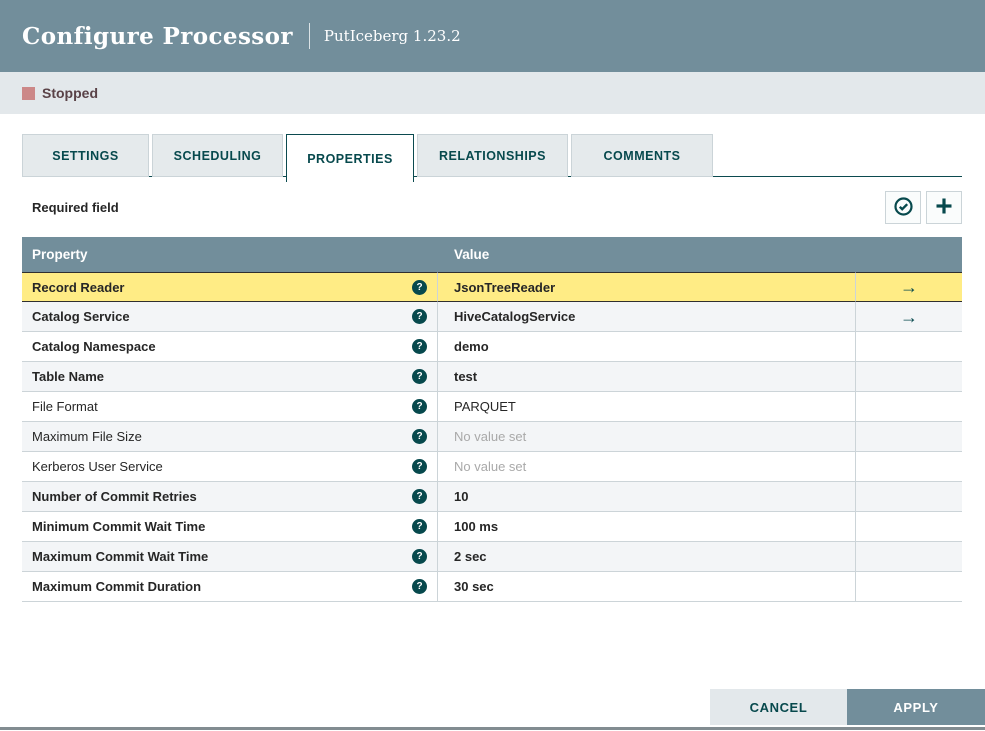  What do you see at coordinates (350, 158) in the screenshot?
I see `tab-properties: PROPERTIES` at bounding box center [350, 158].